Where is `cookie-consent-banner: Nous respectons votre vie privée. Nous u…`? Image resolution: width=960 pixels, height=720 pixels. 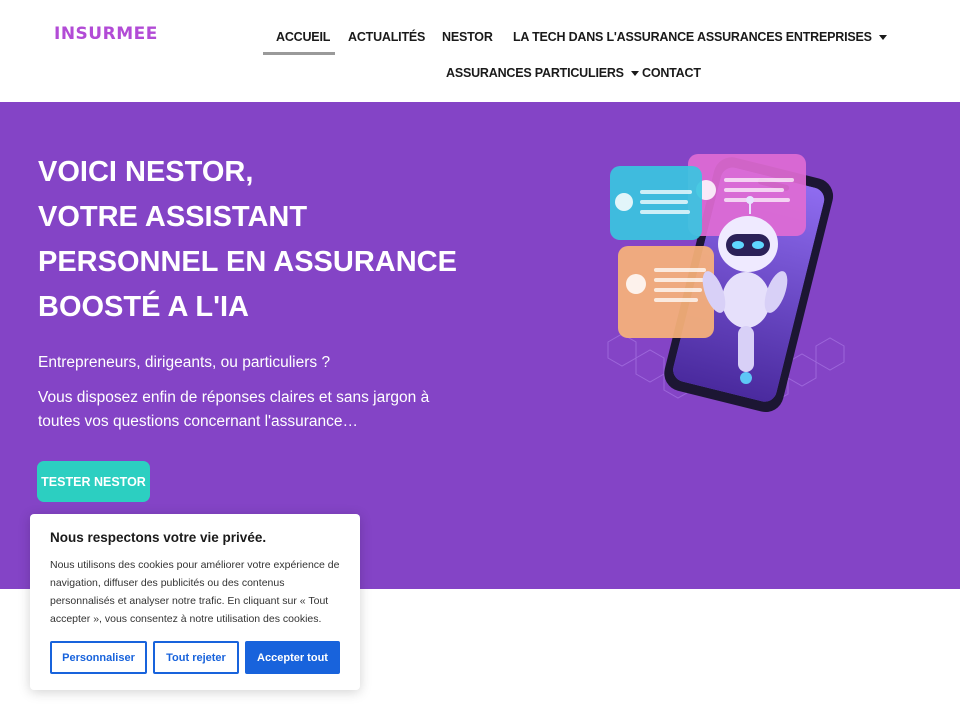
cookie-consent-banner: Nous respectons votre vie privée. Nous u… is located at coordinates (195, 602).